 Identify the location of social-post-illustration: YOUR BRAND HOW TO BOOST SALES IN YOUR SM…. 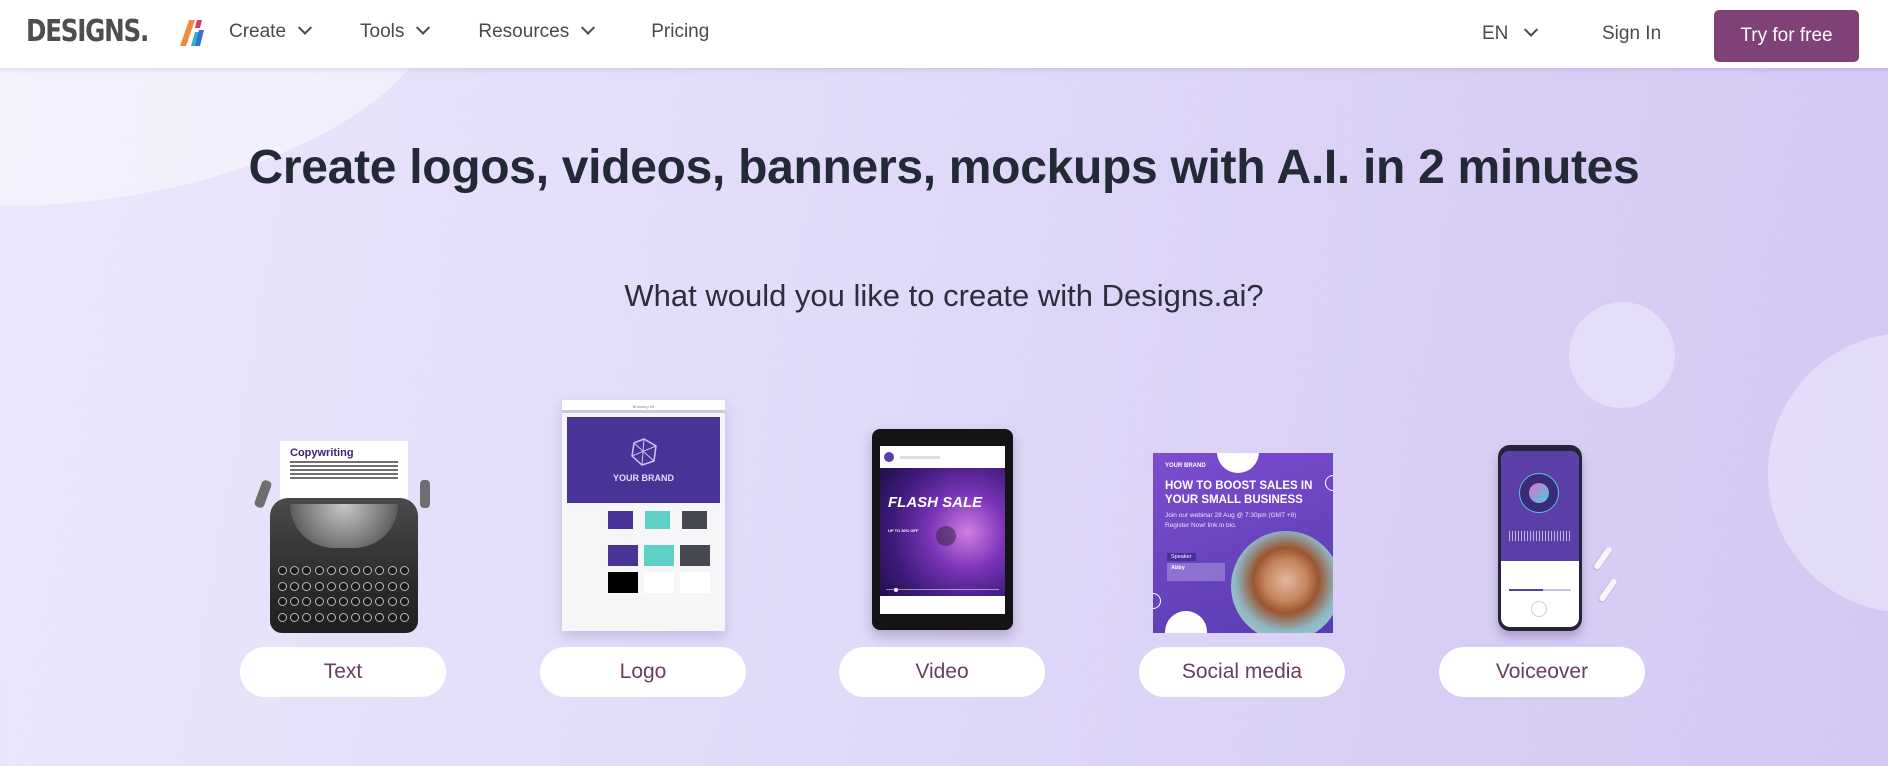
(1243, 543).